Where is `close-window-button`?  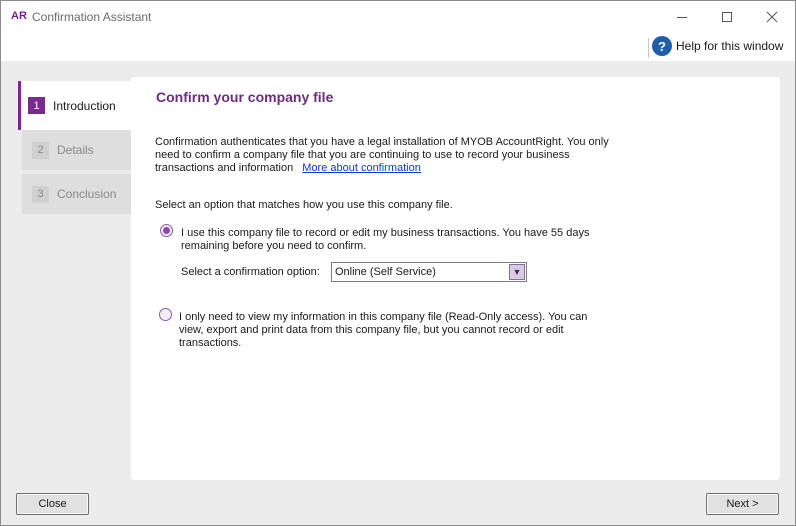 close-window-button is located at coordinates (772, 17).